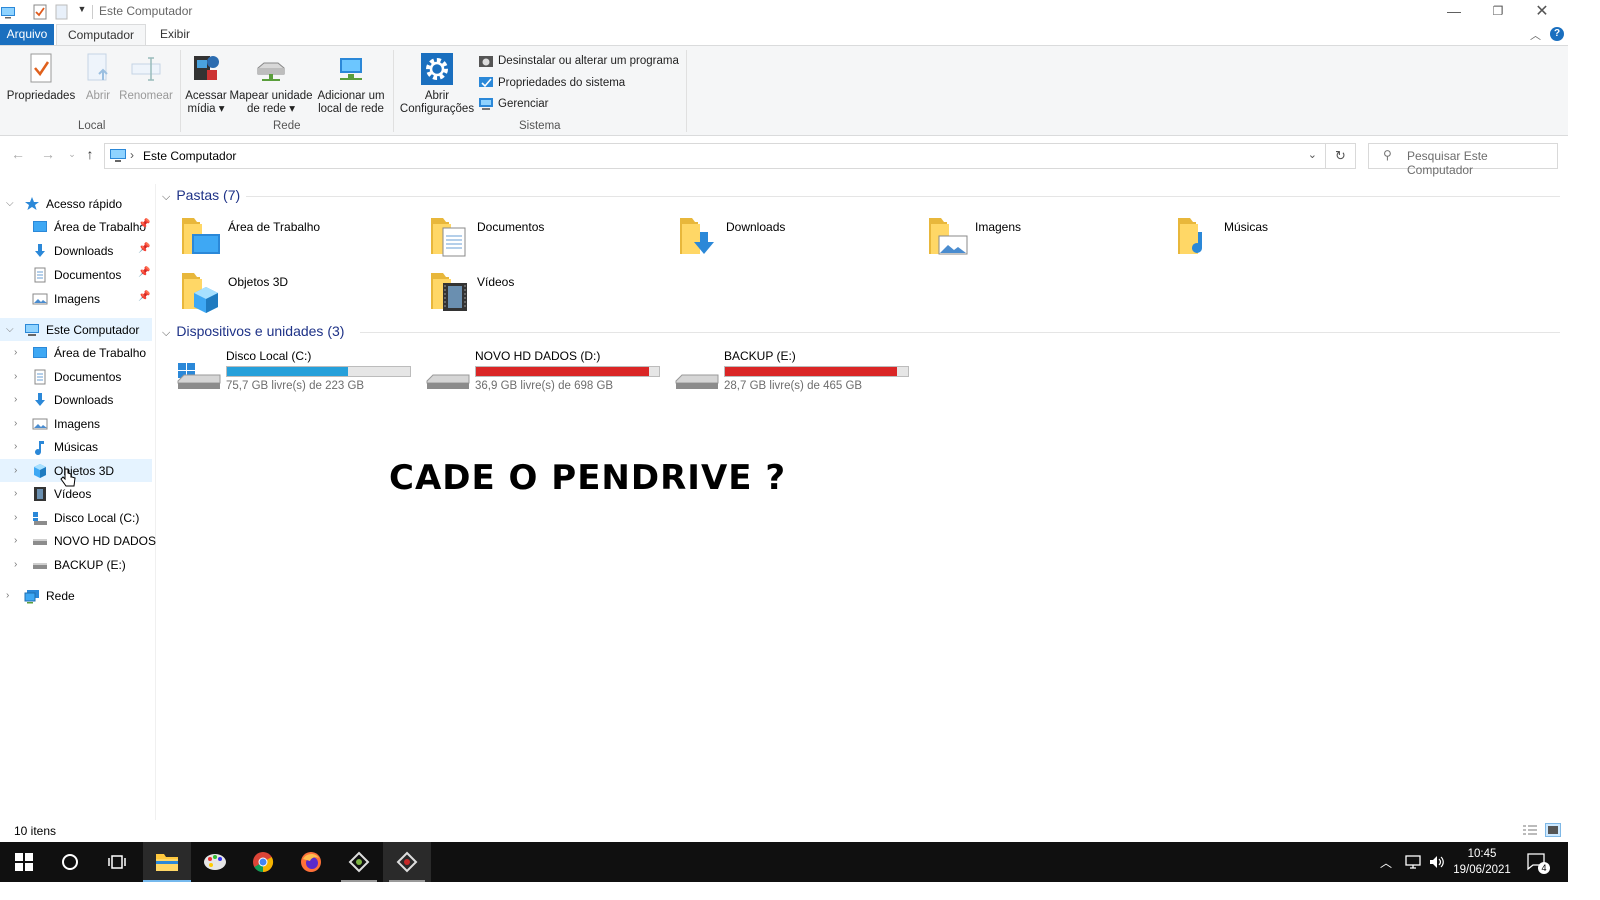 The height and width of the screenshot is (900, 1600). Describe the element at coordinates (84, 250) in the screenshot. I see `nav-label: Downloads` at that location.